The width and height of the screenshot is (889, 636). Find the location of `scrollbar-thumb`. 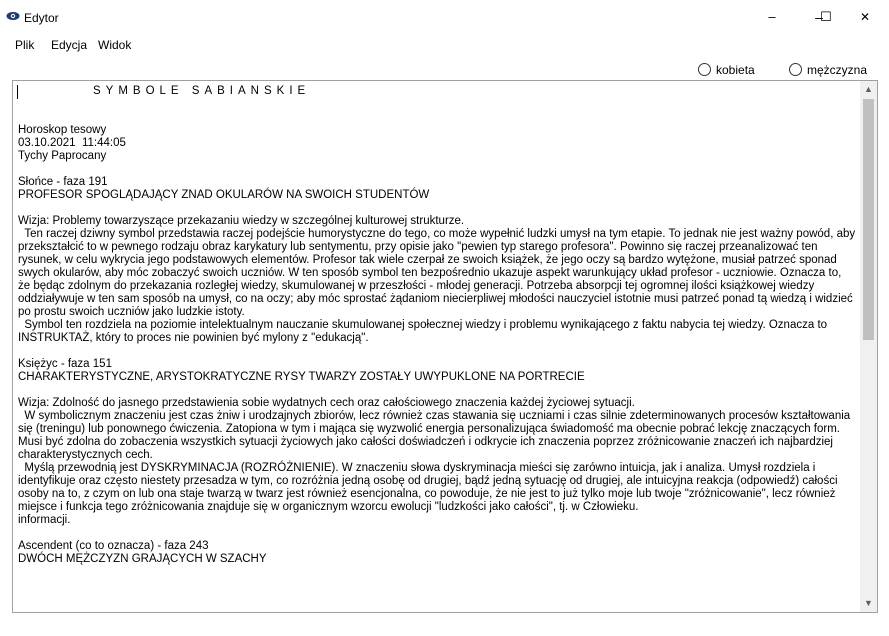

scrollbar-thumb is located at coordinates (868, 219).